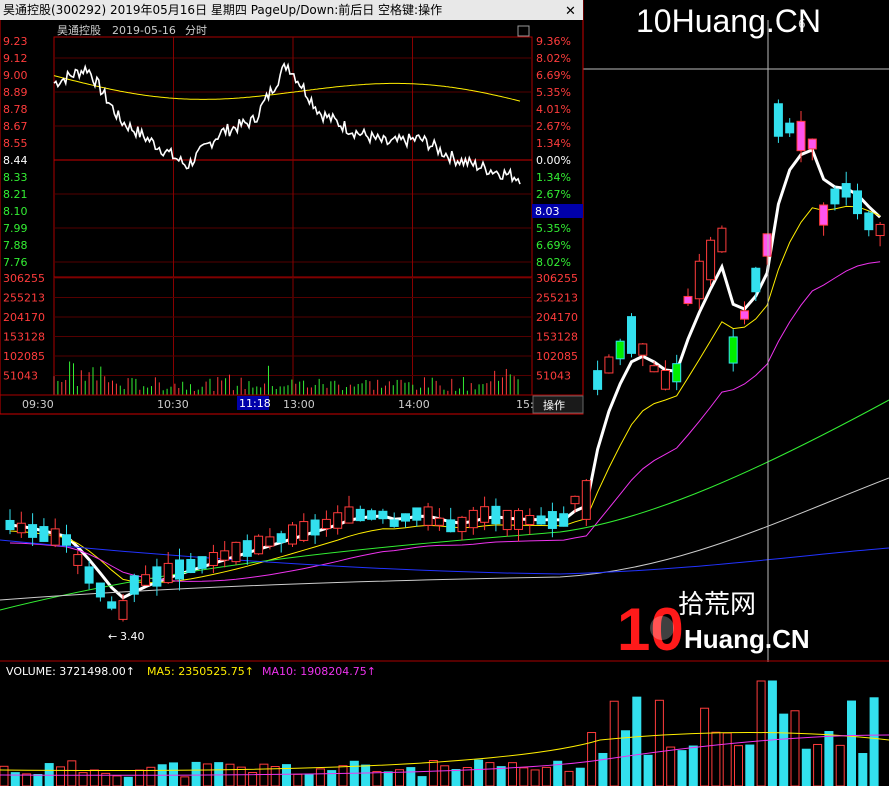 This screenshot has height=786, width=889. I want to click on close-icon: ✕, so click(570, 11).